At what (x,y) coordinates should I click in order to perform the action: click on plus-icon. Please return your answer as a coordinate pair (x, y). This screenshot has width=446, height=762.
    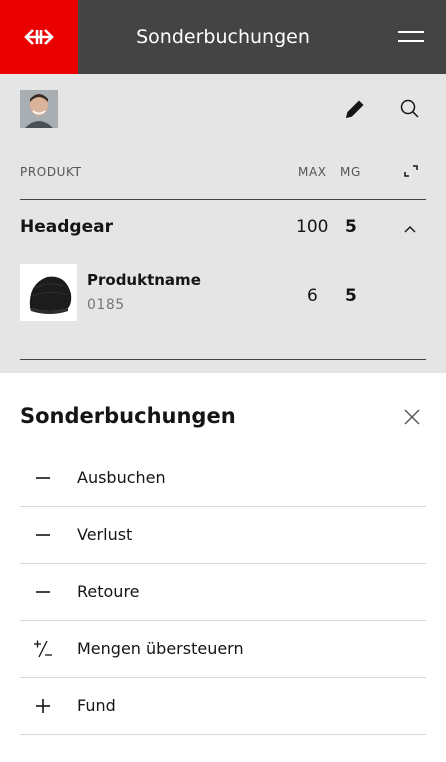
    Looking at the image, I should click on (43, 706).